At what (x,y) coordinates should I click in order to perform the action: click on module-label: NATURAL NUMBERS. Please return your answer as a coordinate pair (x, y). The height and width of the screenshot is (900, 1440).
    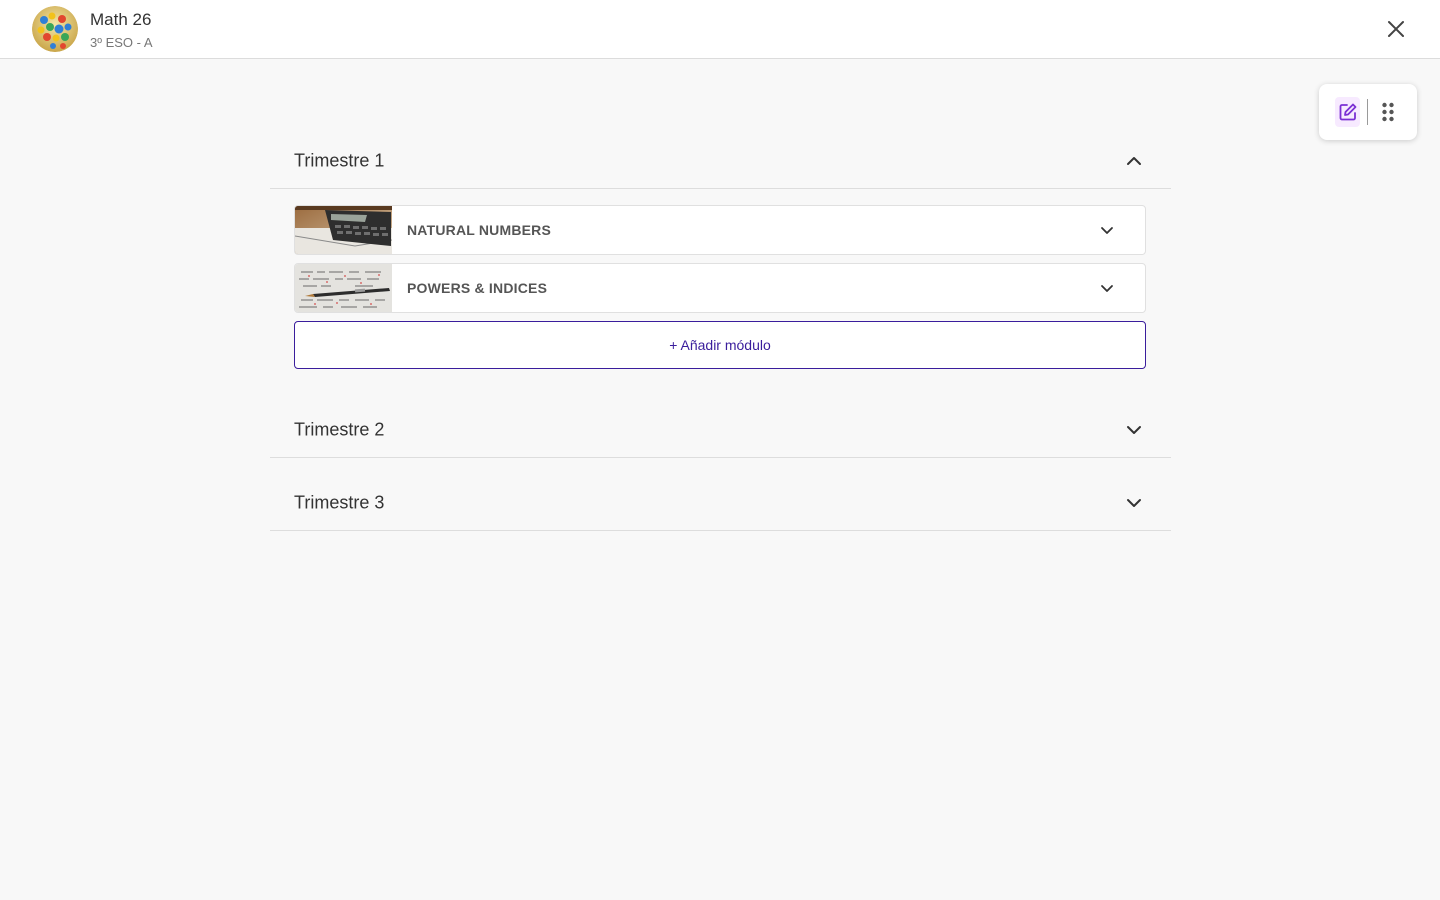
    Looking at the image, I should click on (479, 230).